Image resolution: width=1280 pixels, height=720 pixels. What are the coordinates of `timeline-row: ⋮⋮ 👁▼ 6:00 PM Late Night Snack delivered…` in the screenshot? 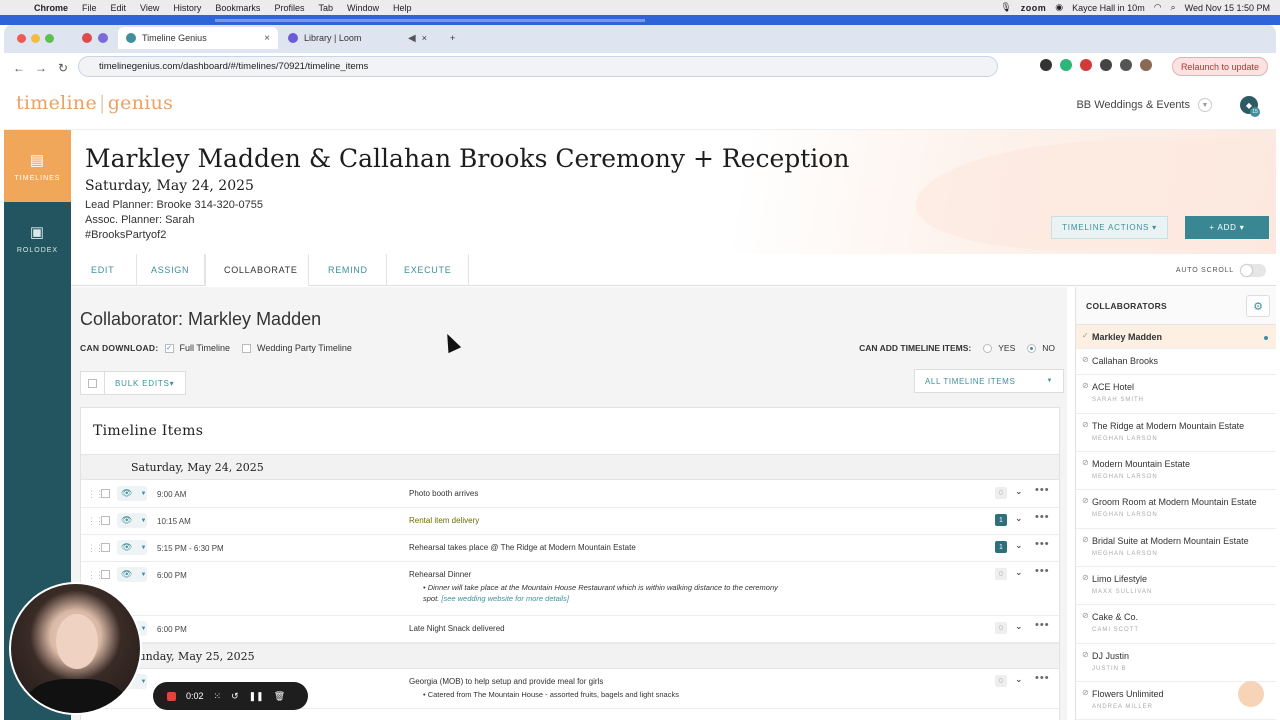 It's located at (570, 629).